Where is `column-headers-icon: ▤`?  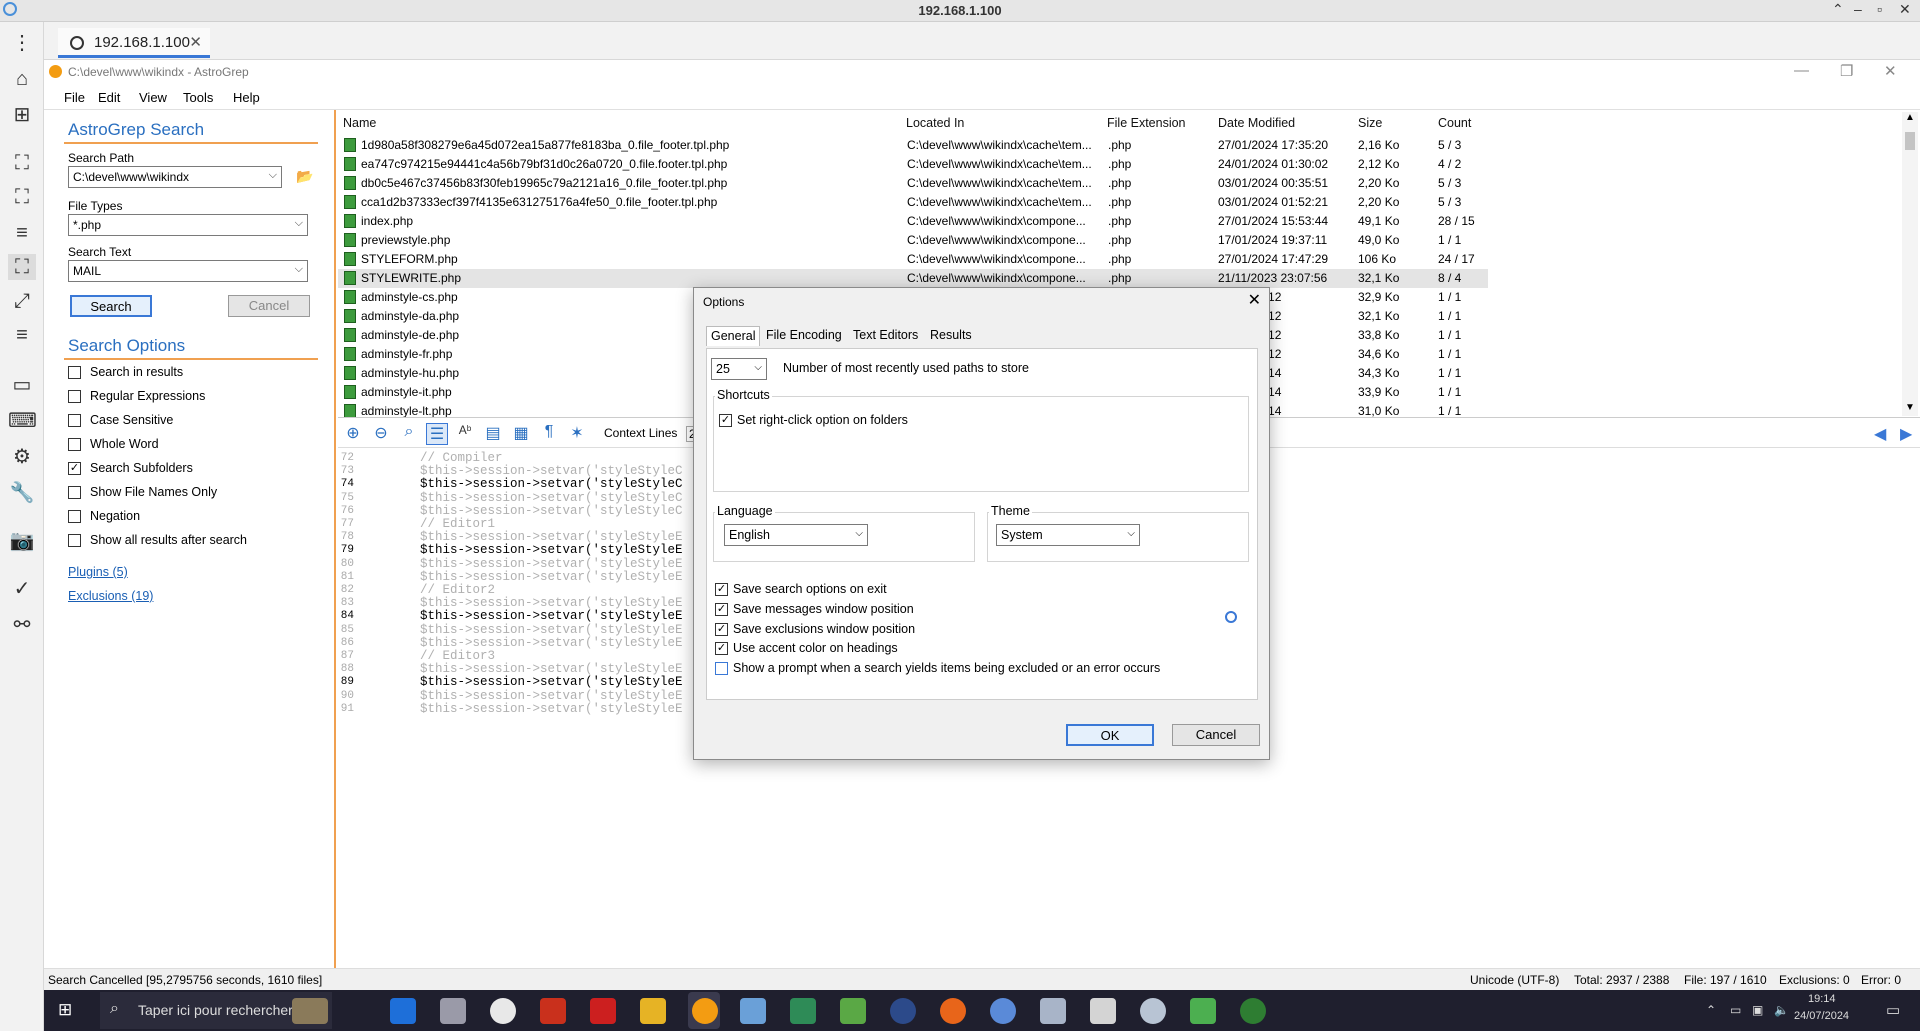
column-headers-icon: ▤ is located at coordinates (493, 434).